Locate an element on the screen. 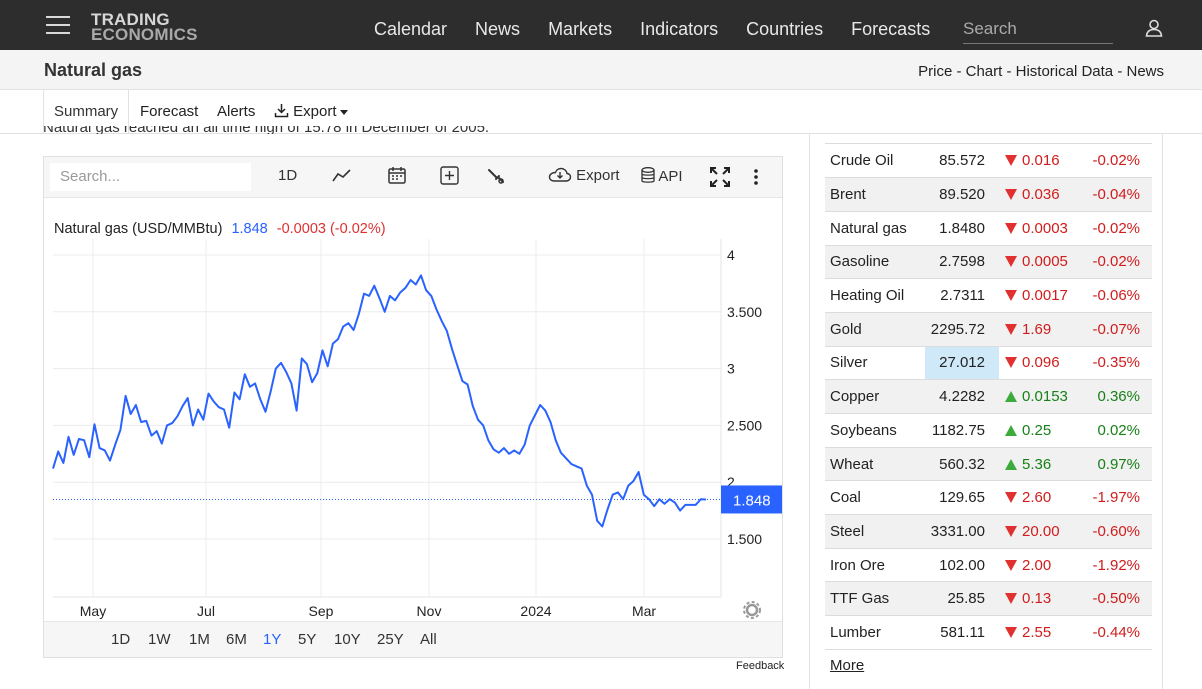 This screenshot has width=1202, height=689. commodity-pct: 0.36% is located at coordinates (1118, 396).